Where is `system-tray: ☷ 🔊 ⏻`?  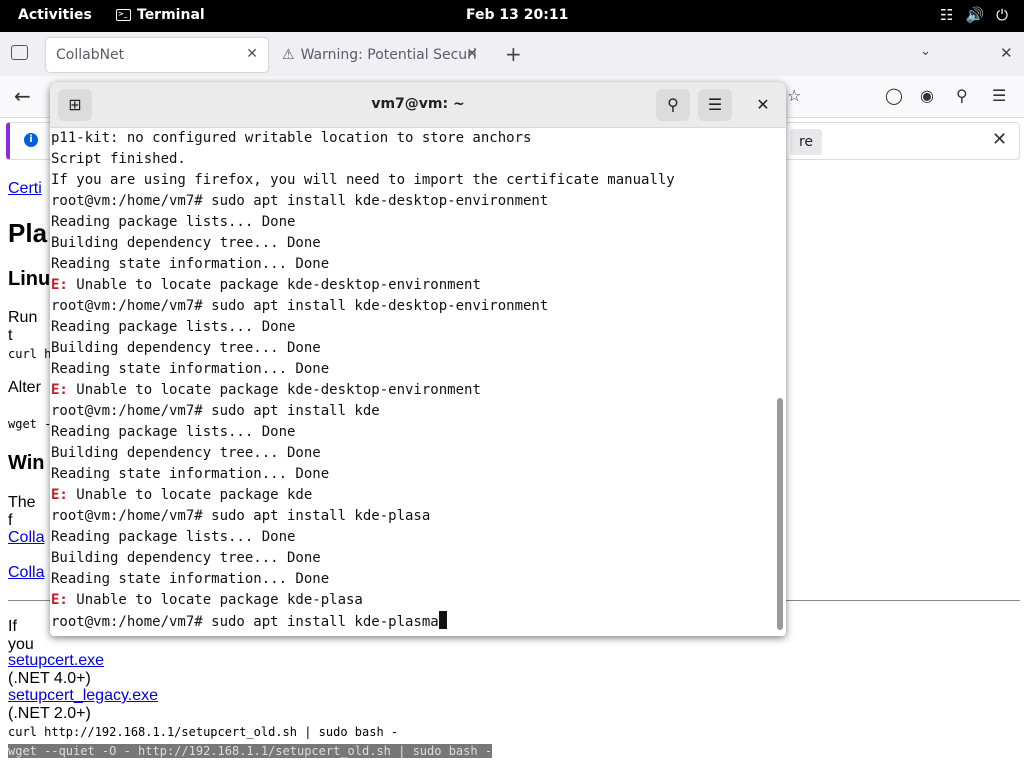 system-tray: ☷ 🔊 ⏻ is located at coordinates (974, 15).